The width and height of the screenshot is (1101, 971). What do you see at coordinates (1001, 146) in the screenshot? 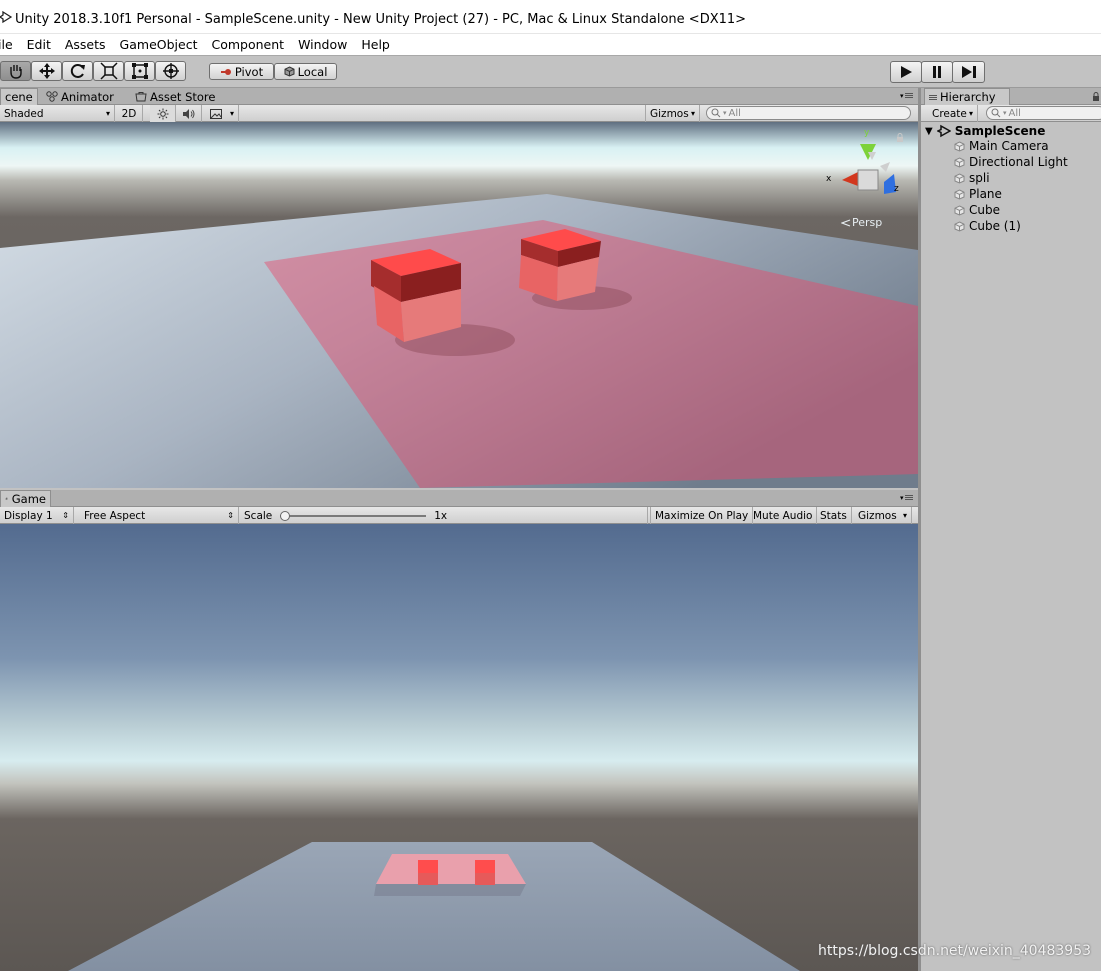
I see `hierarchy-item: Main Camera` at bounding box center [1001, 146].